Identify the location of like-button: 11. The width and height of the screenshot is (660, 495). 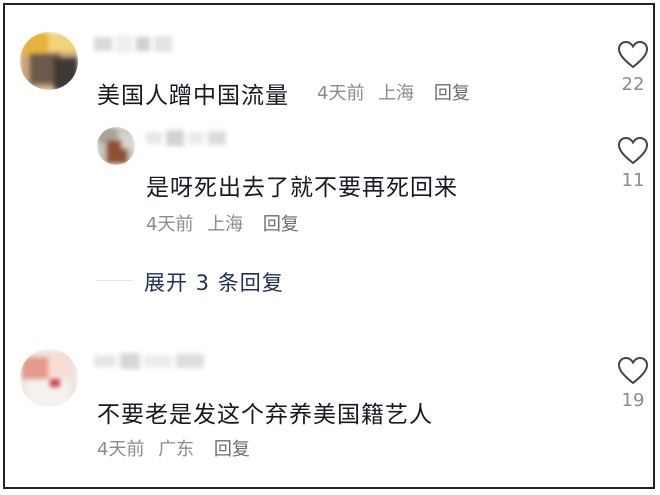
(633, 163).